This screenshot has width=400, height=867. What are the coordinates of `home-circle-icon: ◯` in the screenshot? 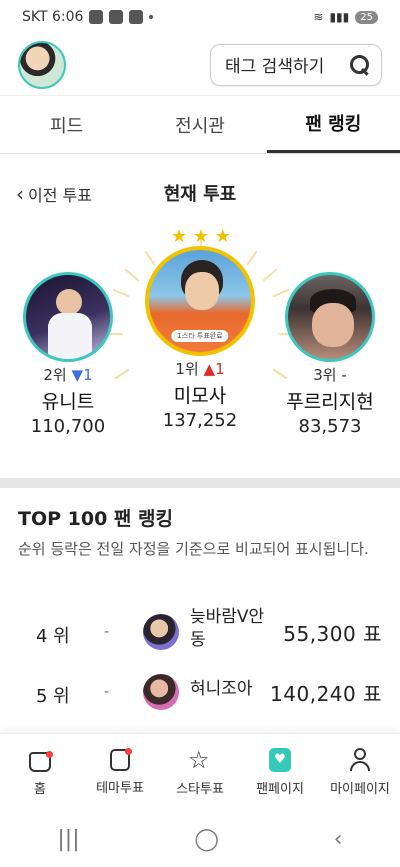 It's located at (206, 839).